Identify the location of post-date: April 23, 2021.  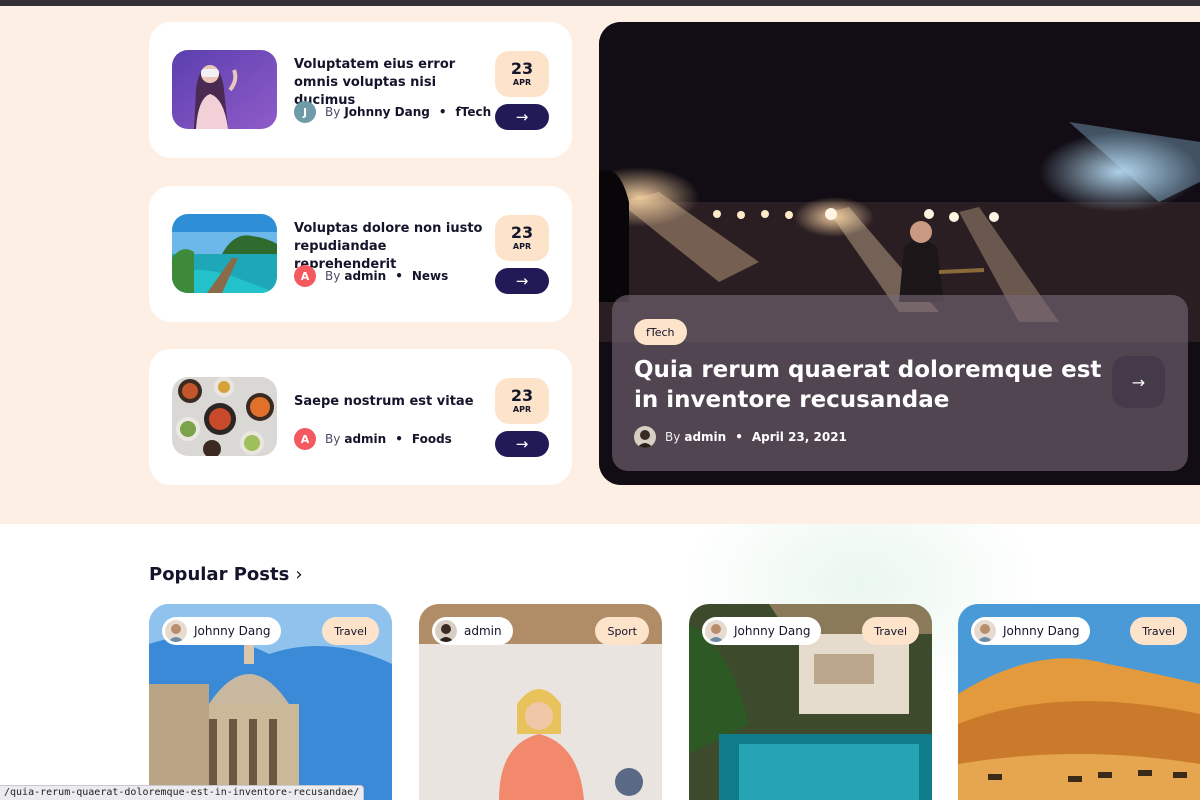
(799, 437).